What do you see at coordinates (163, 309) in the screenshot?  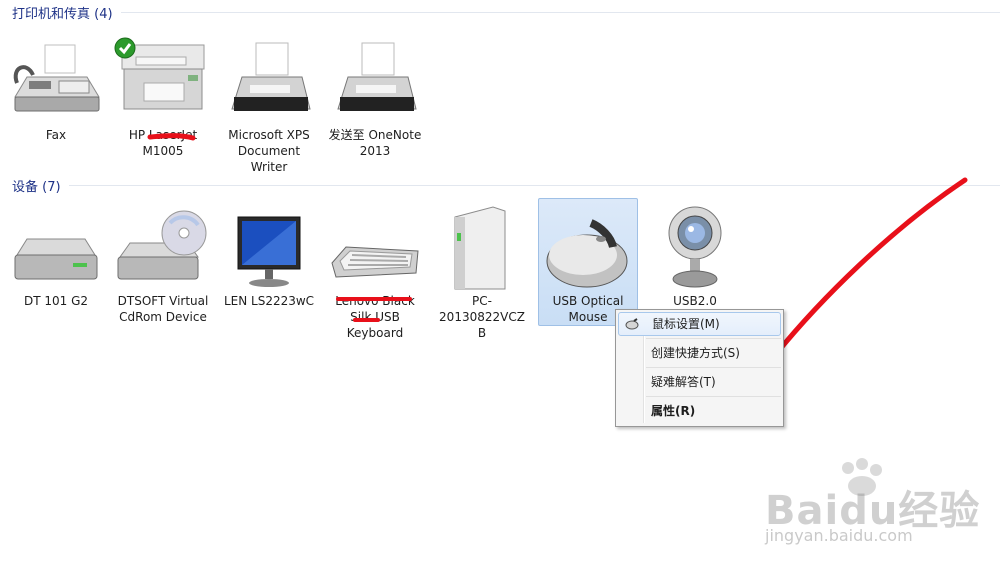 I see `device-label: DTSOFT Virtual CdRom Device` at bounding box center [163, 309].